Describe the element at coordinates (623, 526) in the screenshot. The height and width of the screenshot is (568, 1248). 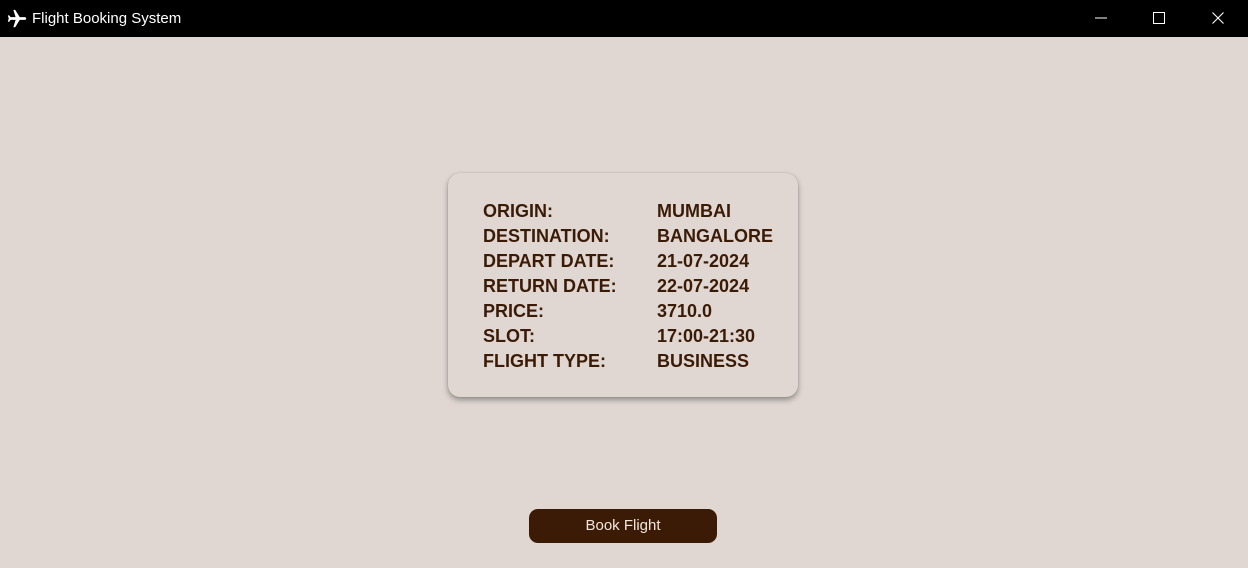
I see `book-flight-button: Book Flight` at that location.